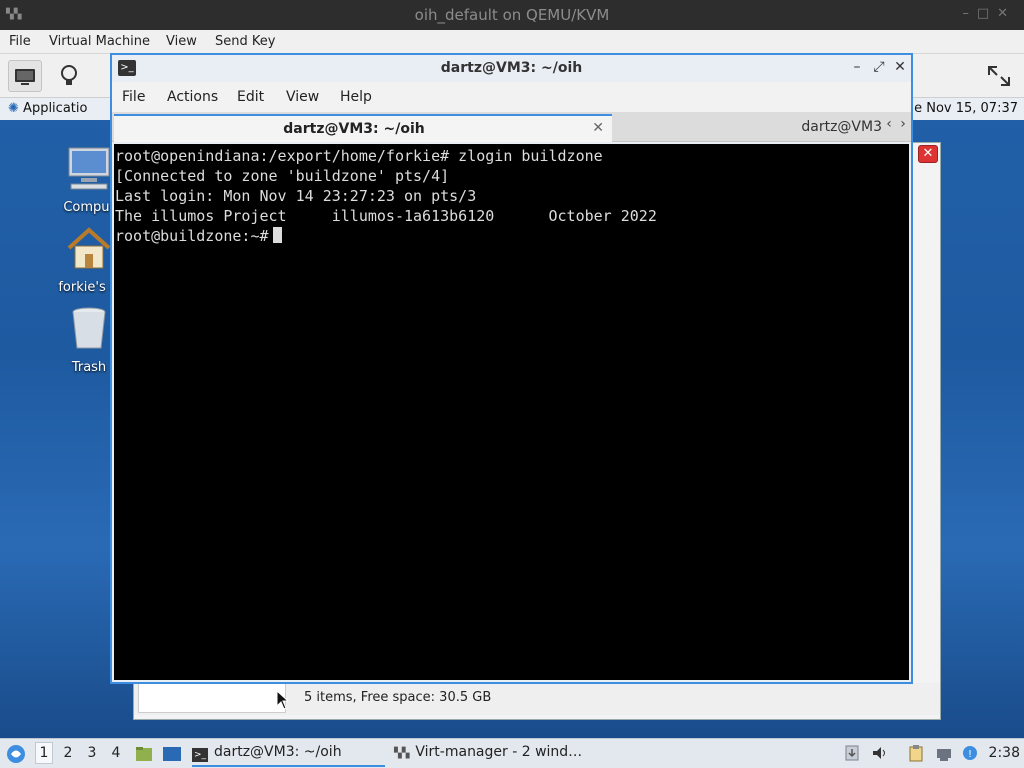  I want to click on workspace-1: 1, so click(44, 753).